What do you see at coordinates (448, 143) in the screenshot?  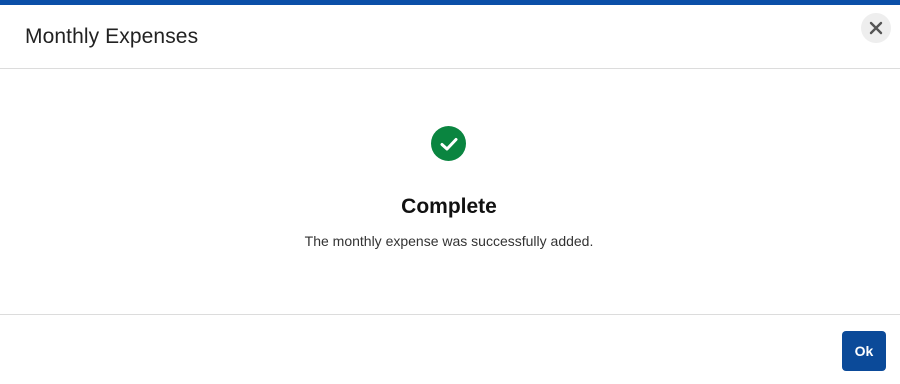 I see `checkmark-circle-icon` at bounding box center [448, 143].